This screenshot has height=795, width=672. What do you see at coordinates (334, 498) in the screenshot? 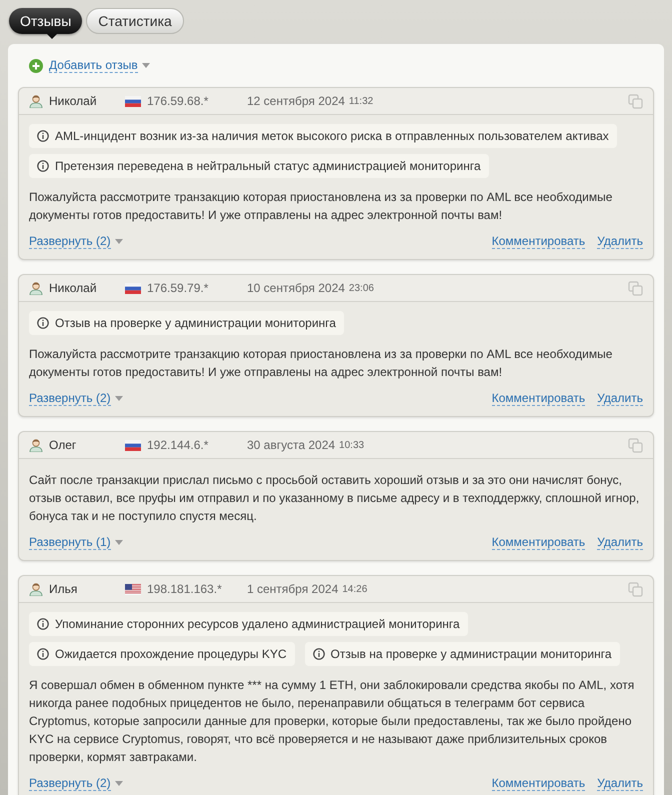
I see `review-text: Сайт после транзакции прислал письмо с просьбой оставить хороший отзыв и за это они начислят бонус, отзыв оставил, все пруфы им отправил и по указанному в письме адресу и в техподдержку, сплошной игнор, бонуса так и не поступило спустя месяц.` at bounding box center [334, 498].